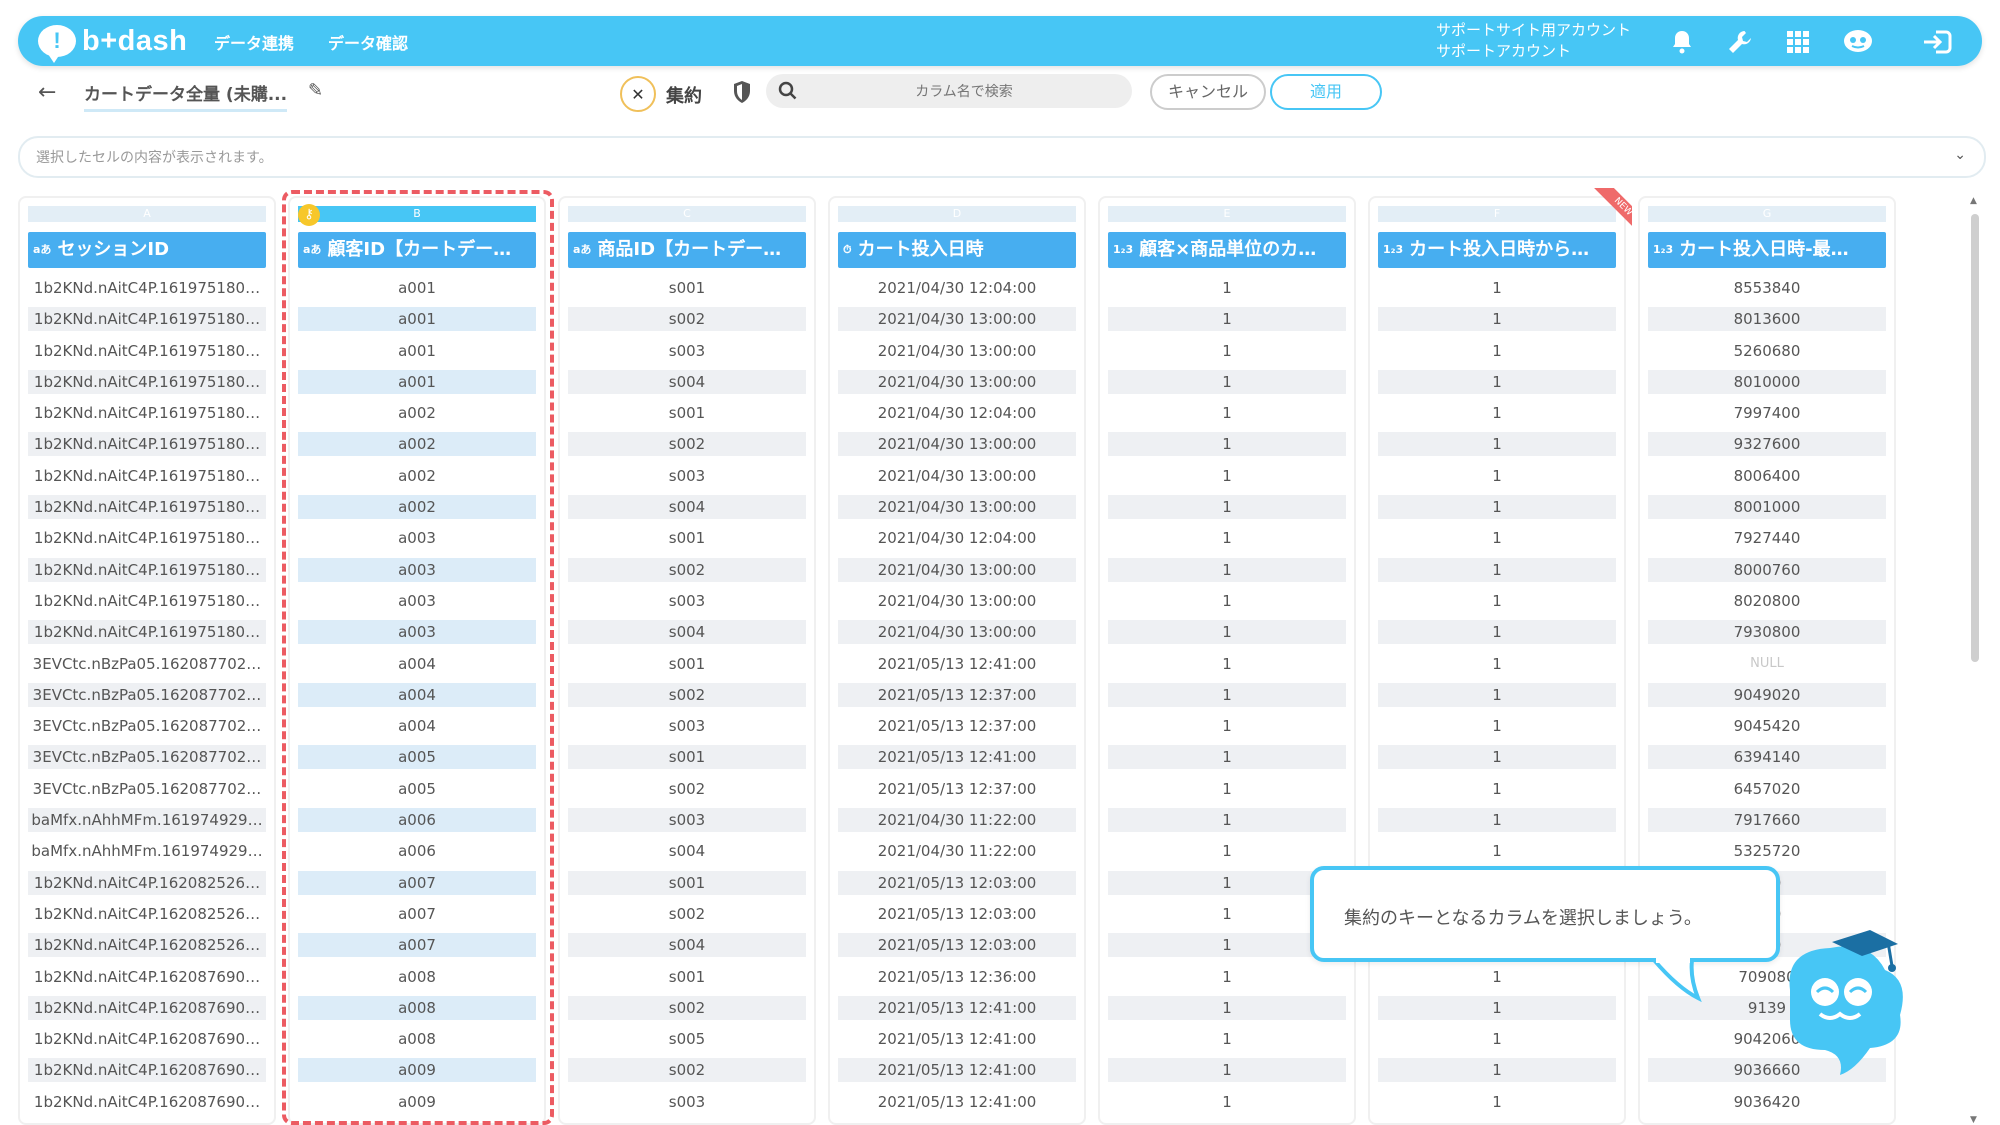 The image size is (2000, 1125). Describe the element at coordinates (417, 1102) in the screenshot. I see `table-cell: a009` at that location.